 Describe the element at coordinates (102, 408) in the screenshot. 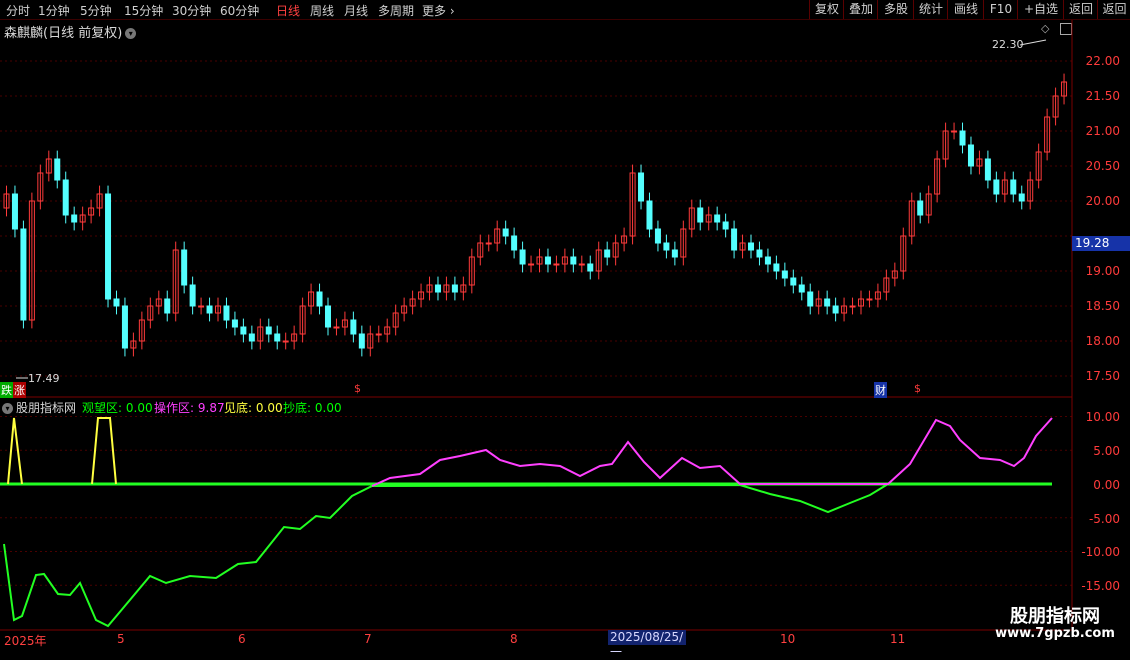

I see `field-label: 观望区:` at that location.